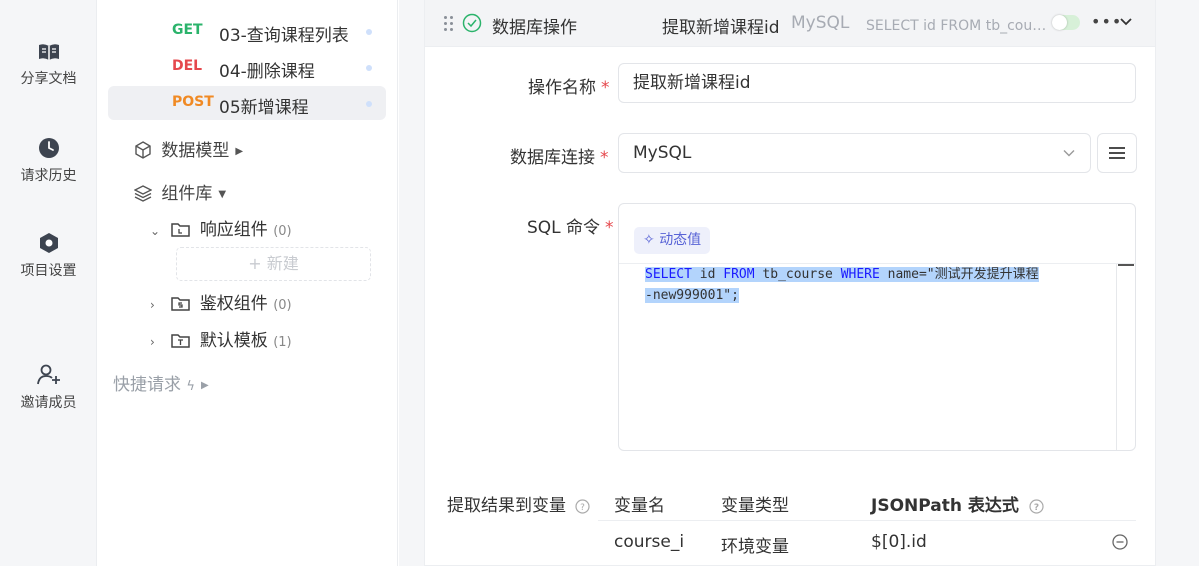 The height and width of the screenshot is (566, 1199). I want to click on editor-scroll-thumb, so click(1126, 265).